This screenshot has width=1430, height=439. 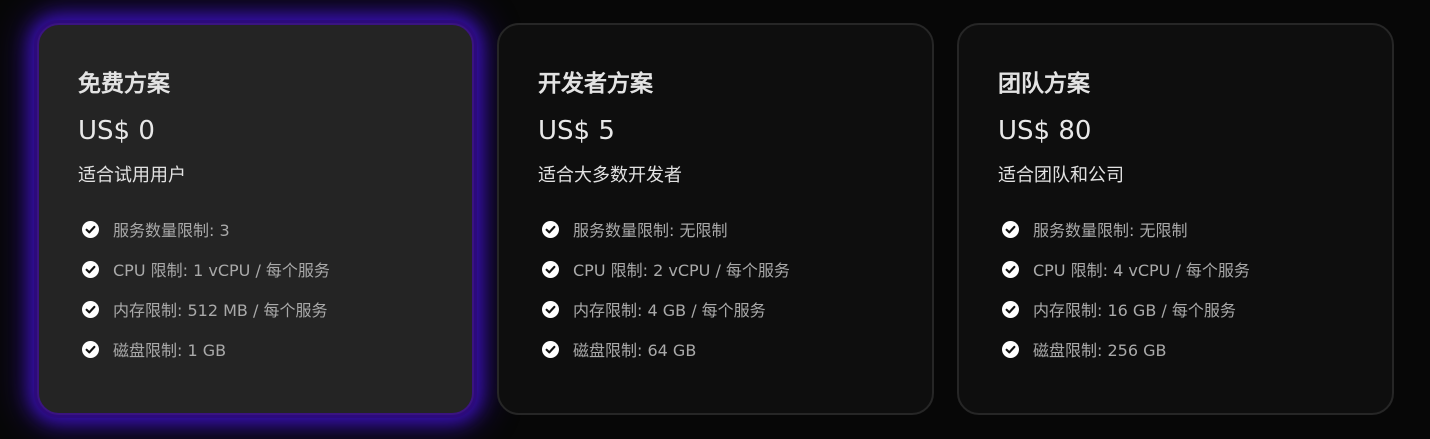 I want to click on plan-price: US$ 80, so click(x=1045, y=131).